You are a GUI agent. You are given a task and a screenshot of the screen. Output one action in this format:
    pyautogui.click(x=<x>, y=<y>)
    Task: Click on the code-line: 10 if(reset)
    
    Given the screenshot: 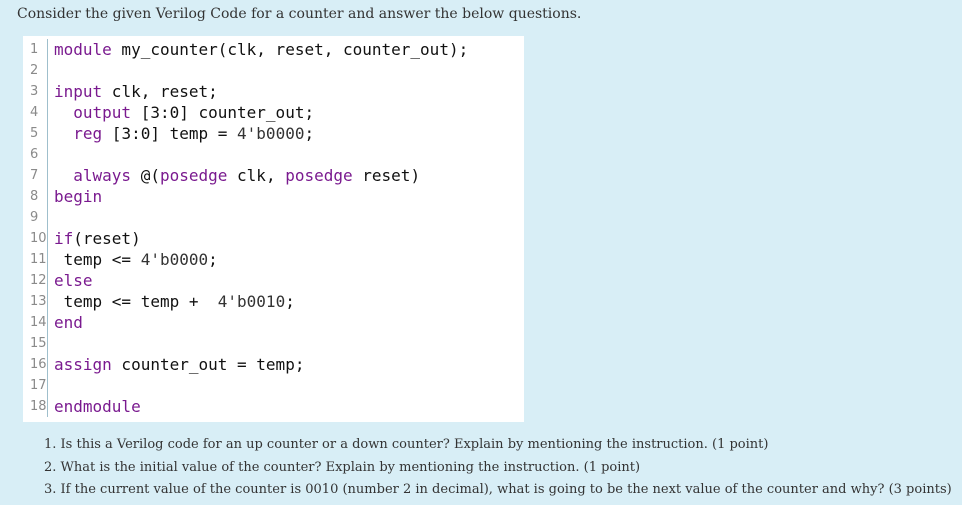 What is the action you would take?
    pyautogui.click(x=273, y=238)
    